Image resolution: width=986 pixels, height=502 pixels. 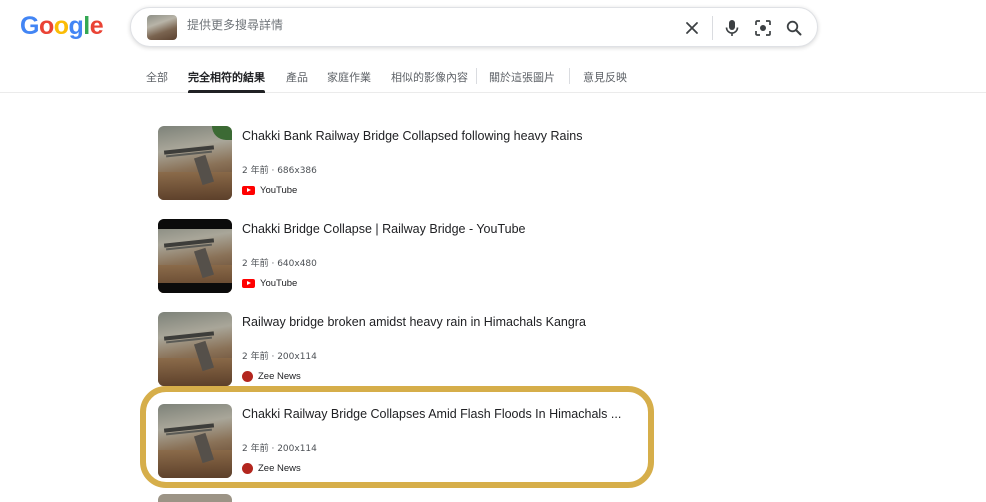 I want to click on microphone-icon, so click(x=732, y=28).